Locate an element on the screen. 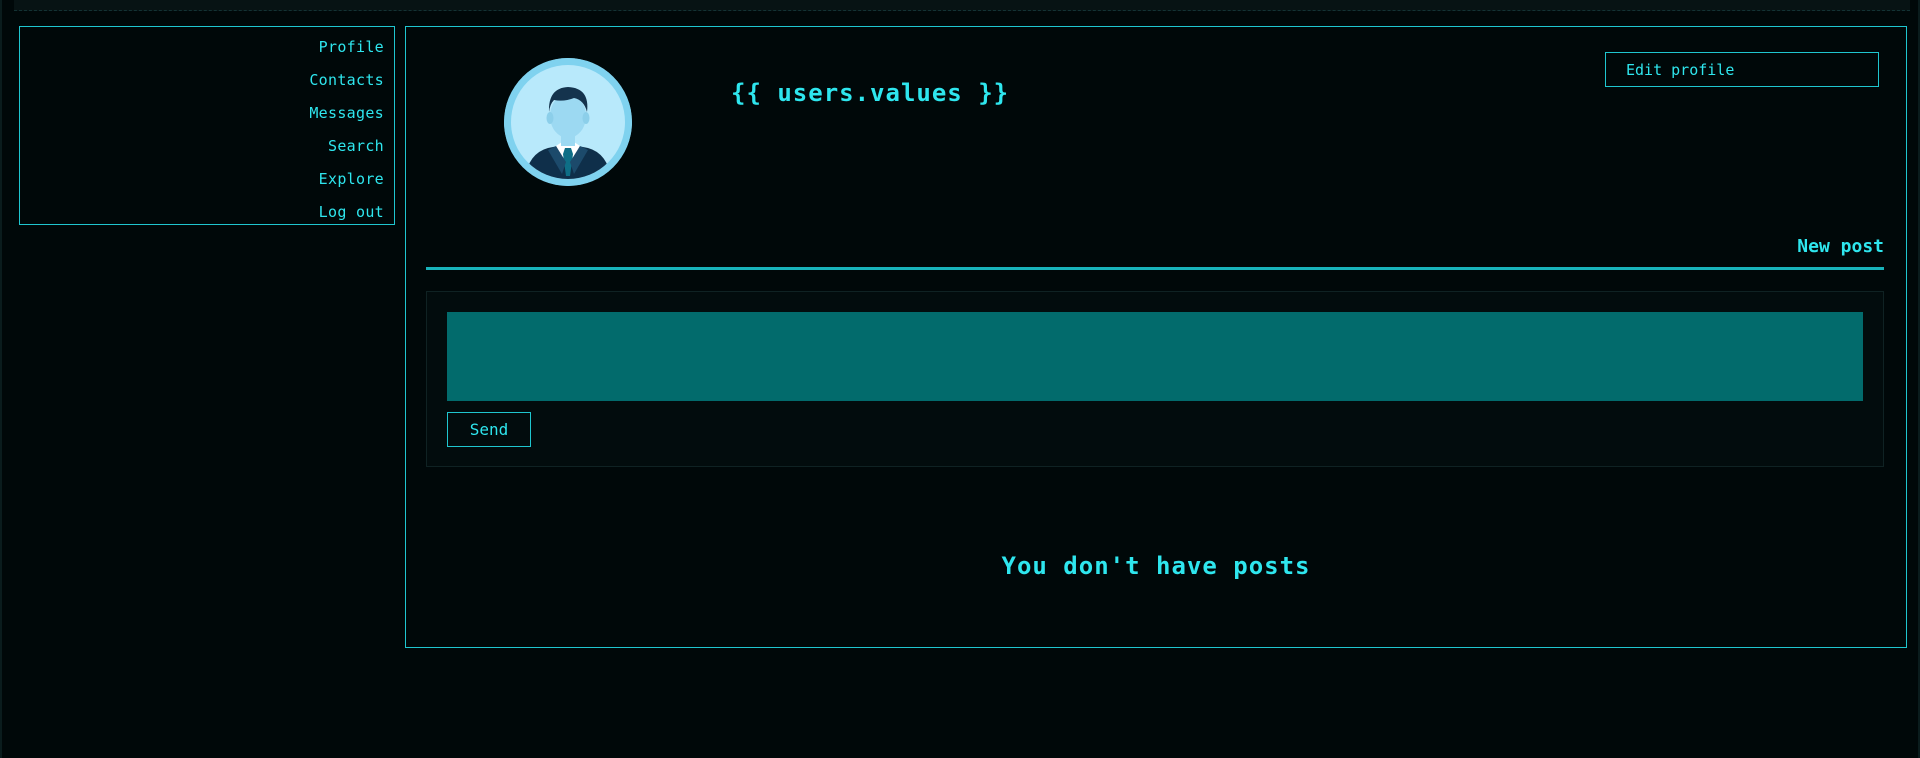 This screenshot has height=758, width=1920. tab-new-post: New post is located at coordinates (1840, 246).